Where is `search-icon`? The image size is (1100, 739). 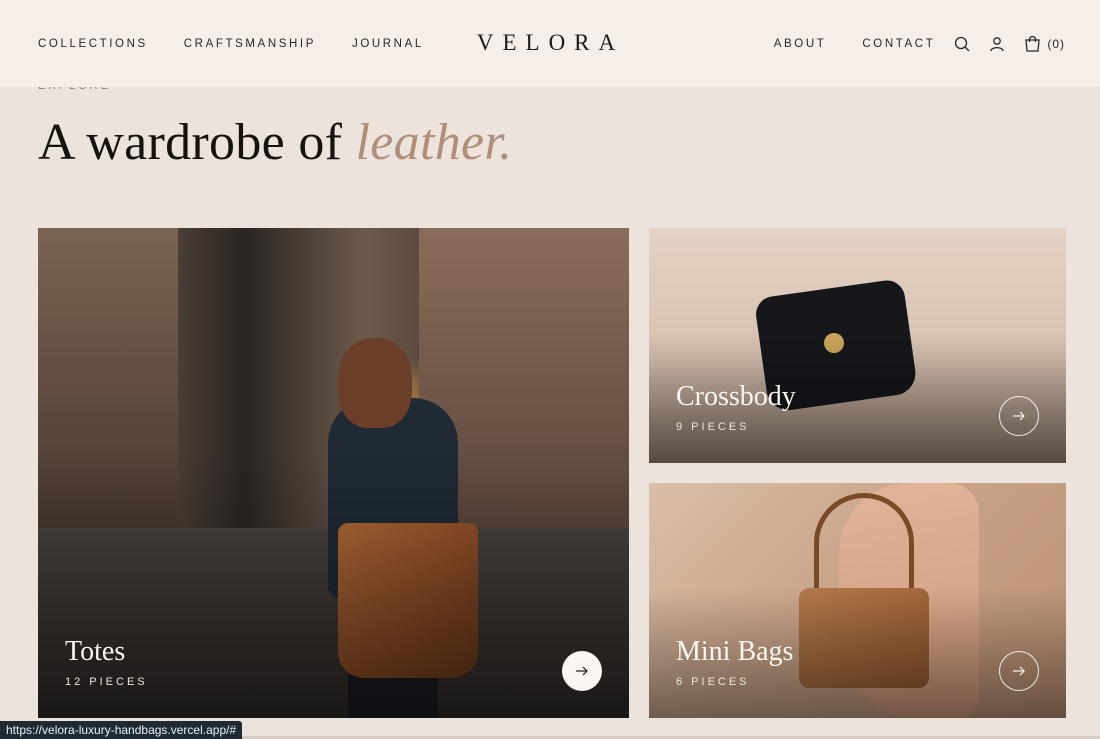
search-icon is located at coordinates (962, 43).